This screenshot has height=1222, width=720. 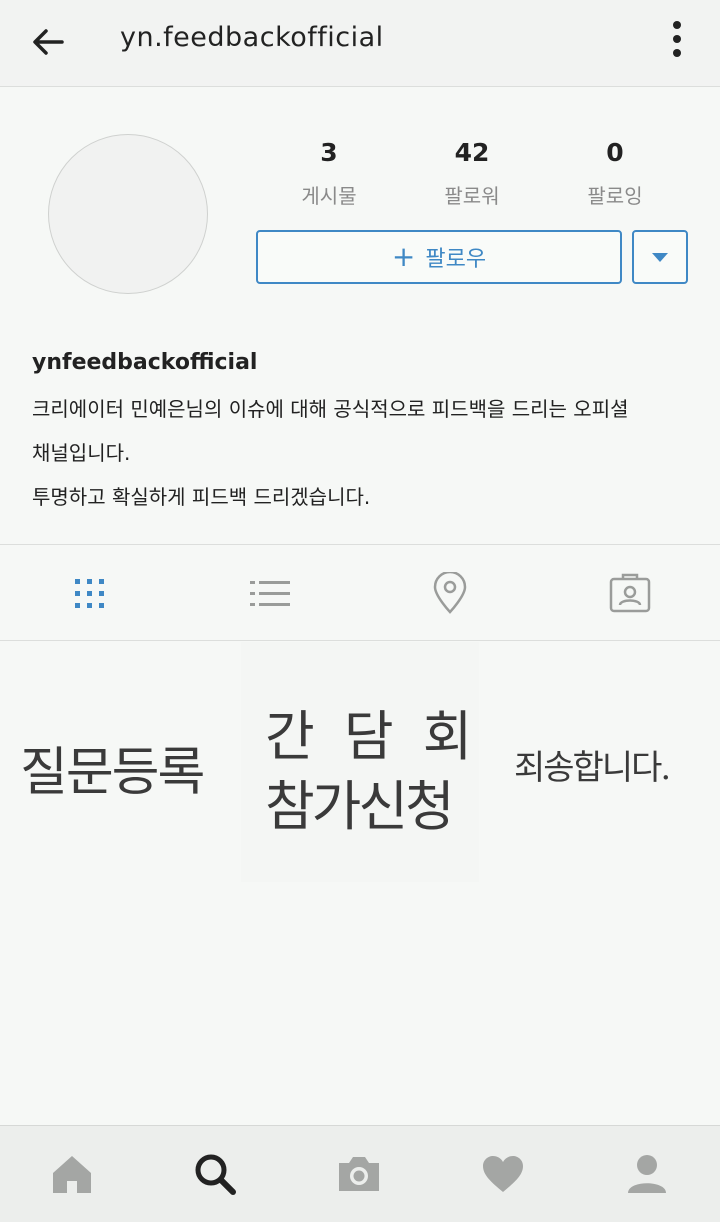 I want to click on arrow-left-icon, so click(x=48, y=42).